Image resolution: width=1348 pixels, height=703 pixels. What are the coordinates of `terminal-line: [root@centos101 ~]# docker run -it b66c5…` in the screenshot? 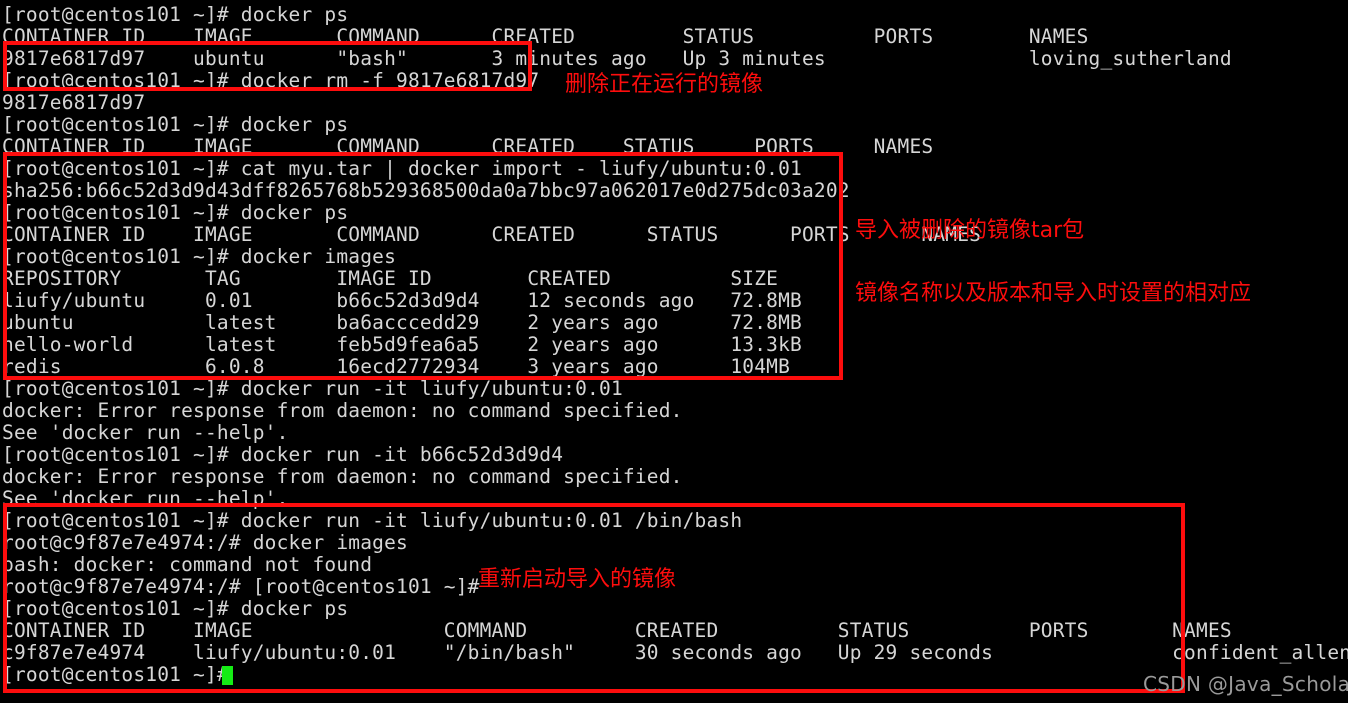 It's located at (283, 454).